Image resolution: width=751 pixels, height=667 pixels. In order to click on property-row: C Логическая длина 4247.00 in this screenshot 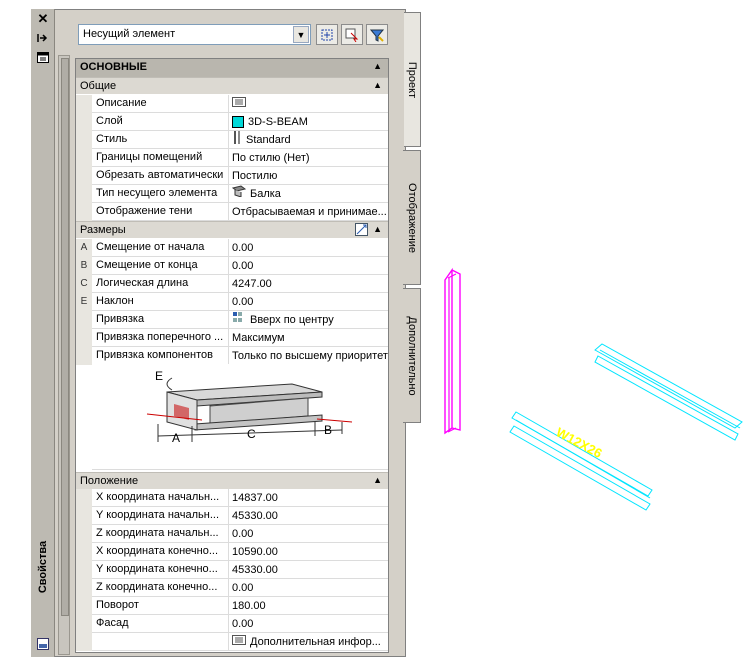, I will do `click(232, 284)`.